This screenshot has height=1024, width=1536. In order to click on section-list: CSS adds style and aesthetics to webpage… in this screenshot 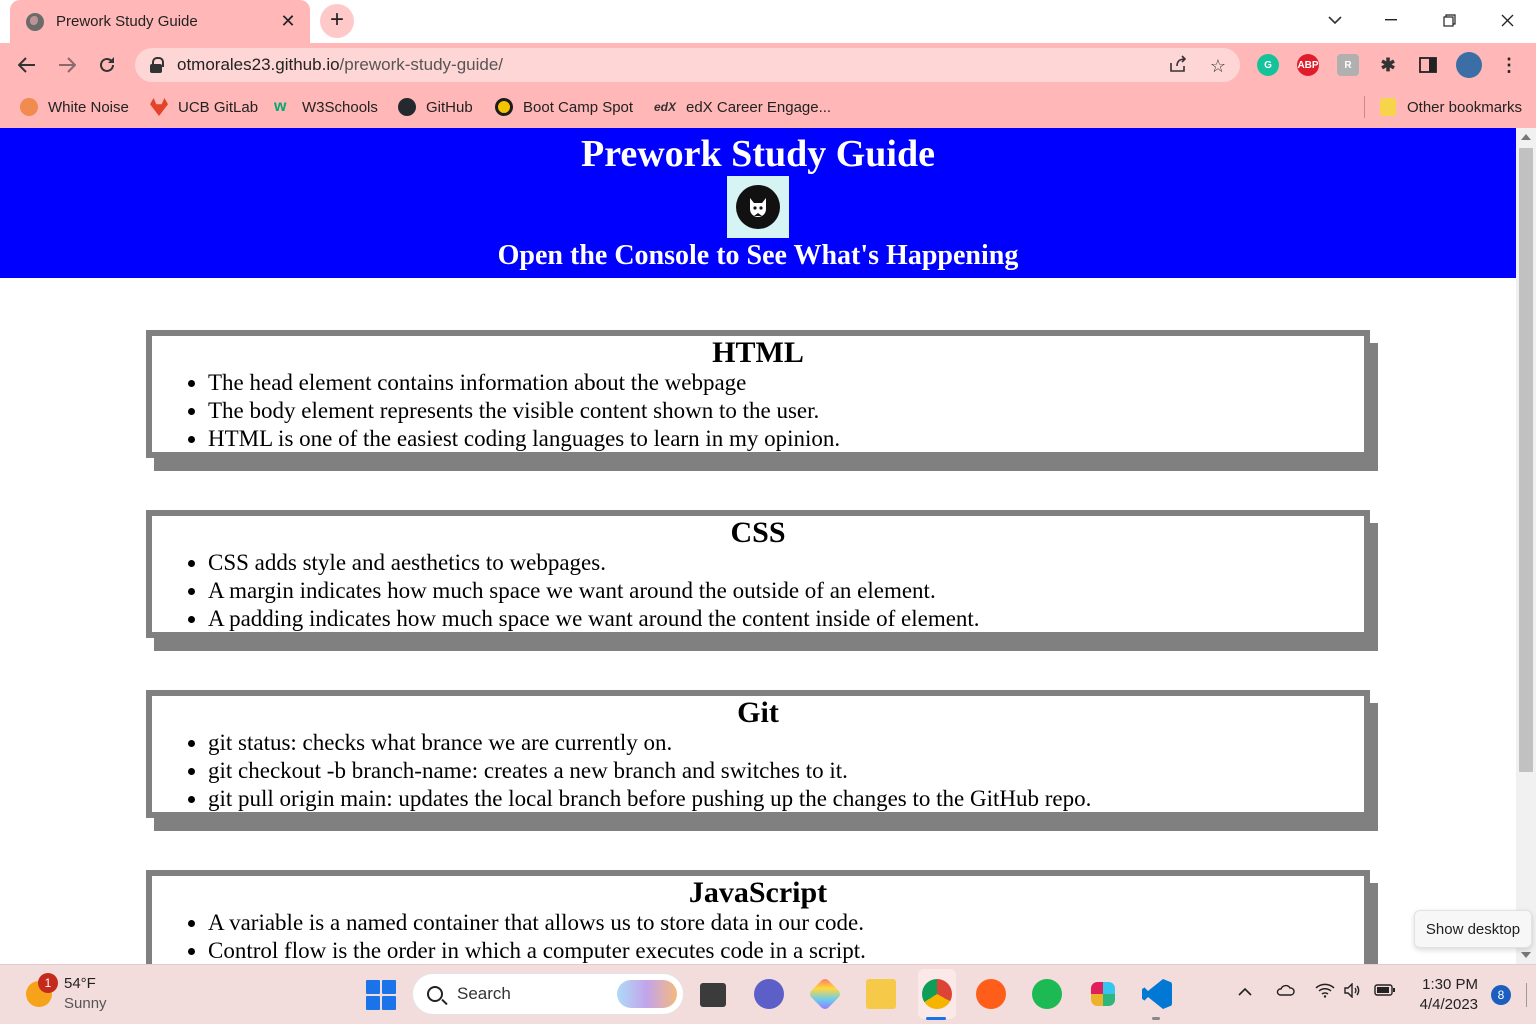, I will do `click(783, 591)`.